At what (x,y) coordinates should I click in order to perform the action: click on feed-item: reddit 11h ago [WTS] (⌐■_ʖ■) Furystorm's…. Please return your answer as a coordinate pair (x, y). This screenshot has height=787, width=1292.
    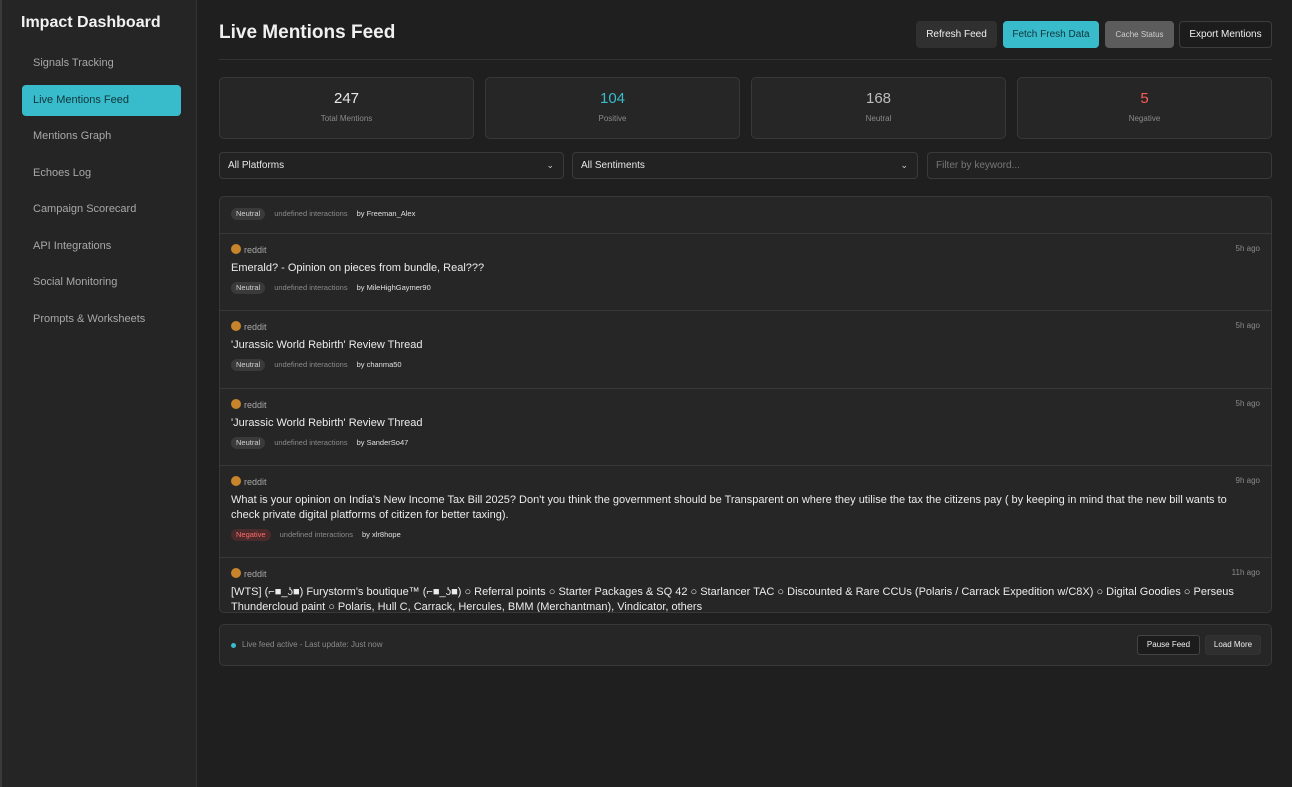
    Looking at the image, I should click on (745, 585).